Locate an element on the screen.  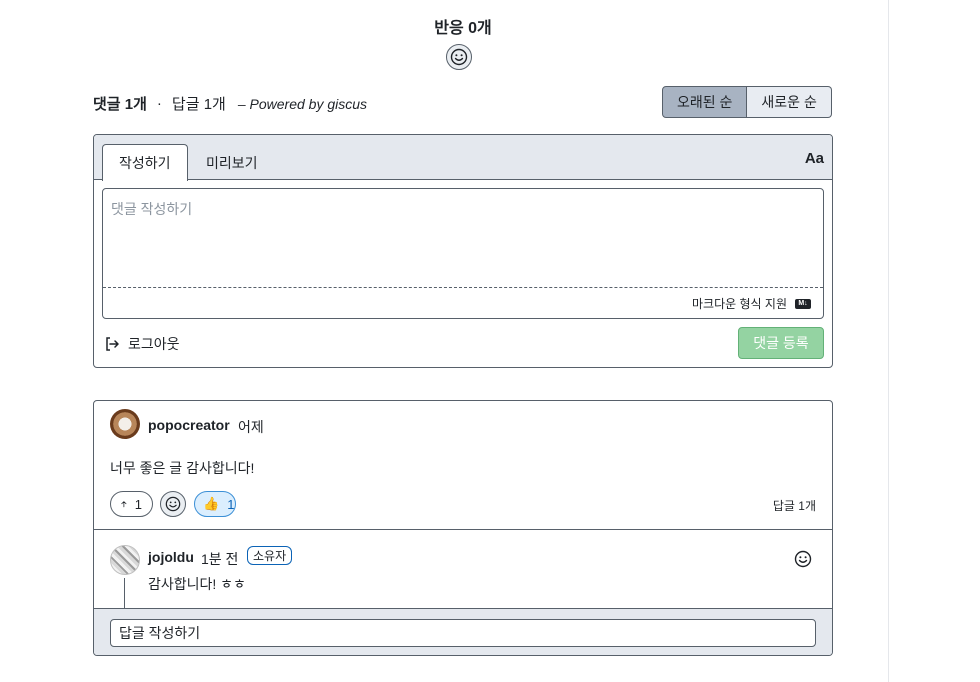
upvote-button: 1 is located at coordinates (131, 504).